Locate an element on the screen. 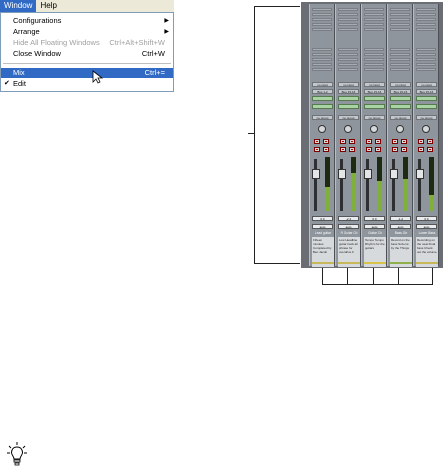  track-name: Guitar Ch is located at coordinates (375, 233).